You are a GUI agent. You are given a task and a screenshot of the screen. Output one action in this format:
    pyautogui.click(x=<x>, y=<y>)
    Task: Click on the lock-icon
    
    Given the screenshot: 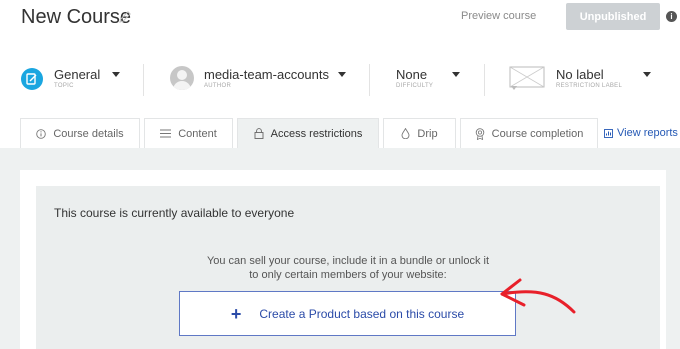 What is the action you would take?
    pyautogui.click(x=259, y=133)
    